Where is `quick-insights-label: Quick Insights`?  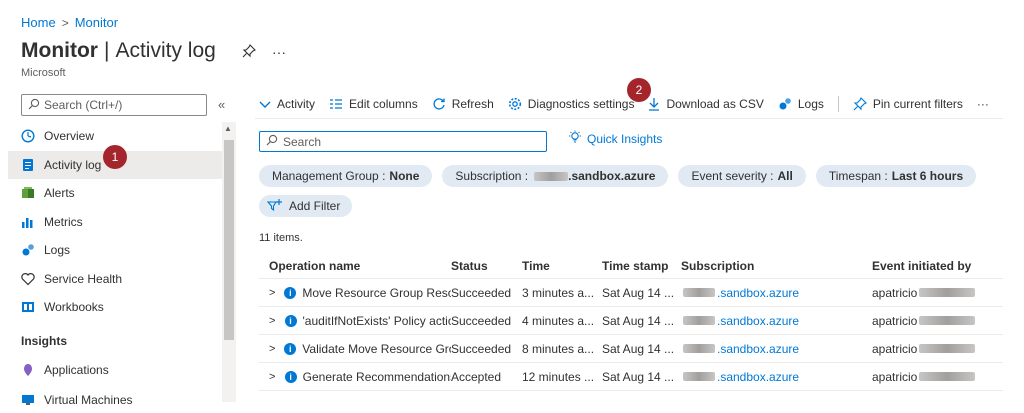
quick-insights-label: Quick Insights is located at coordinates (625, 138).